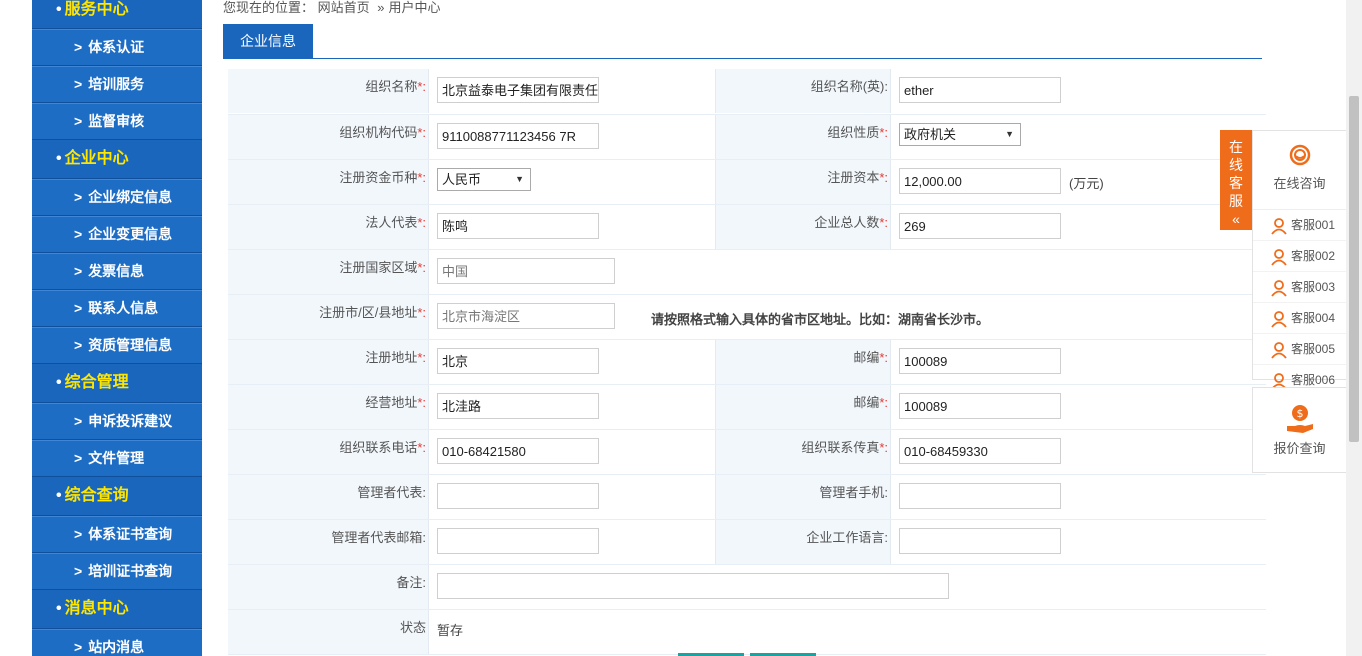 The width and height of the screenshot is (1362, 656). Describe the element at coordinates (1078, 362) in the screenshot. I see `postcode-cell: 100089` at that location.